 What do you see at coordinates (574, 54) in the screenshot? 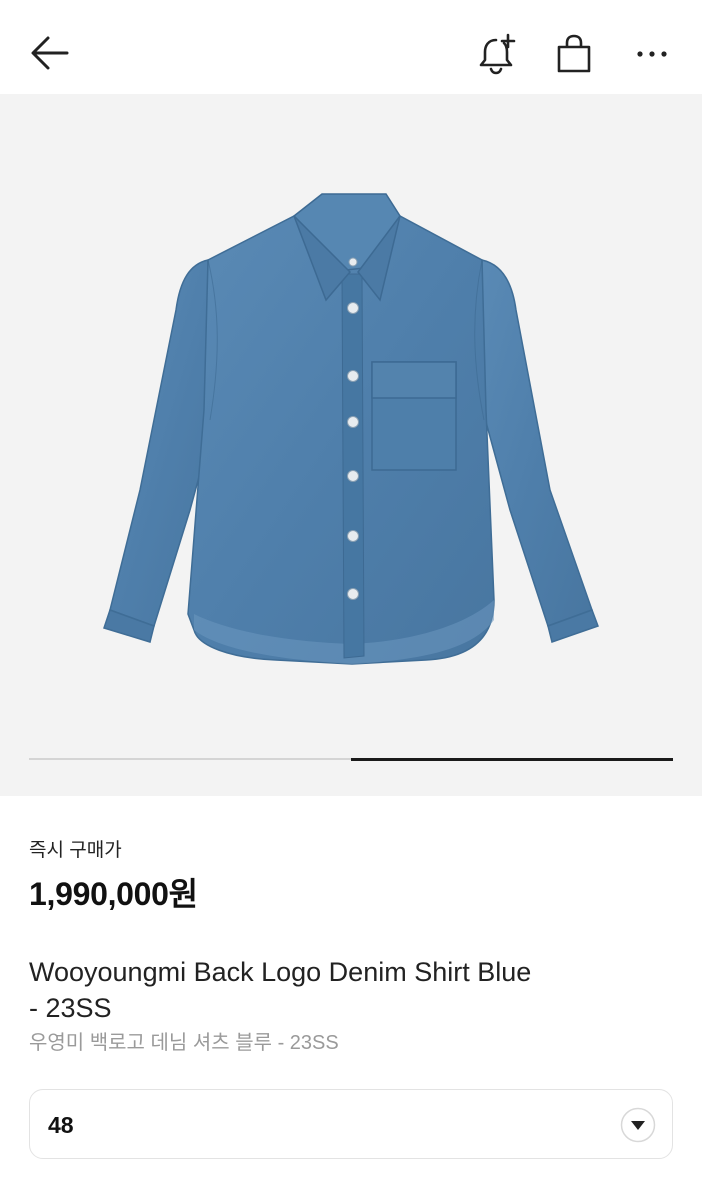
I see `shopping-bag-icon` at bounding box center [574, 54].